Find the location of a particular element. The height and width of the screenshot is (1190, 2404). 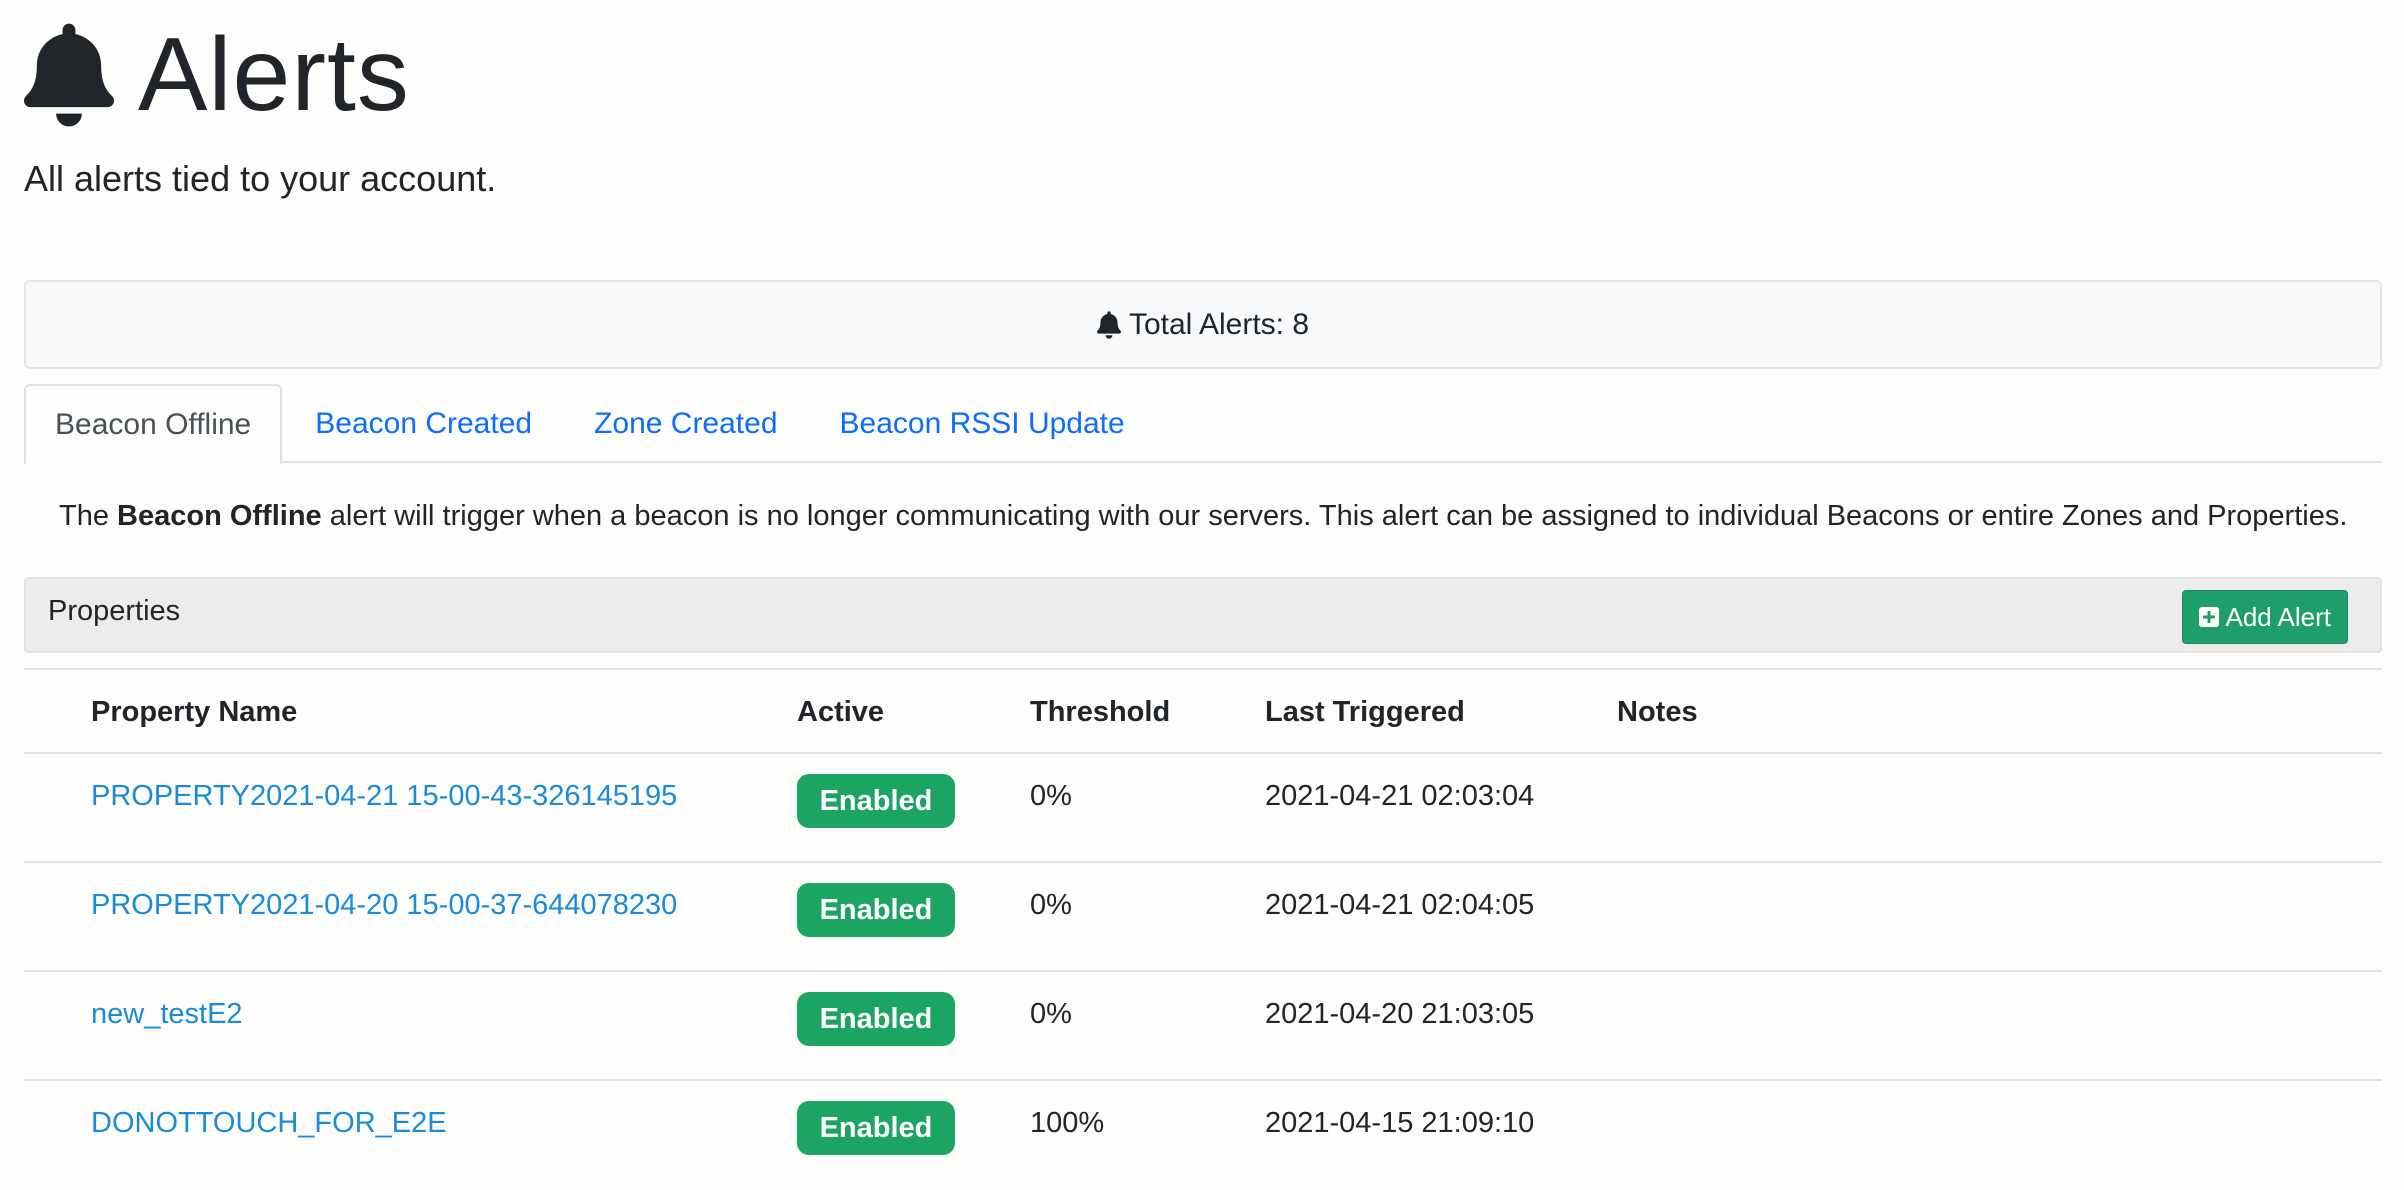

description-prefix: The is located at coordinates (88, 516).